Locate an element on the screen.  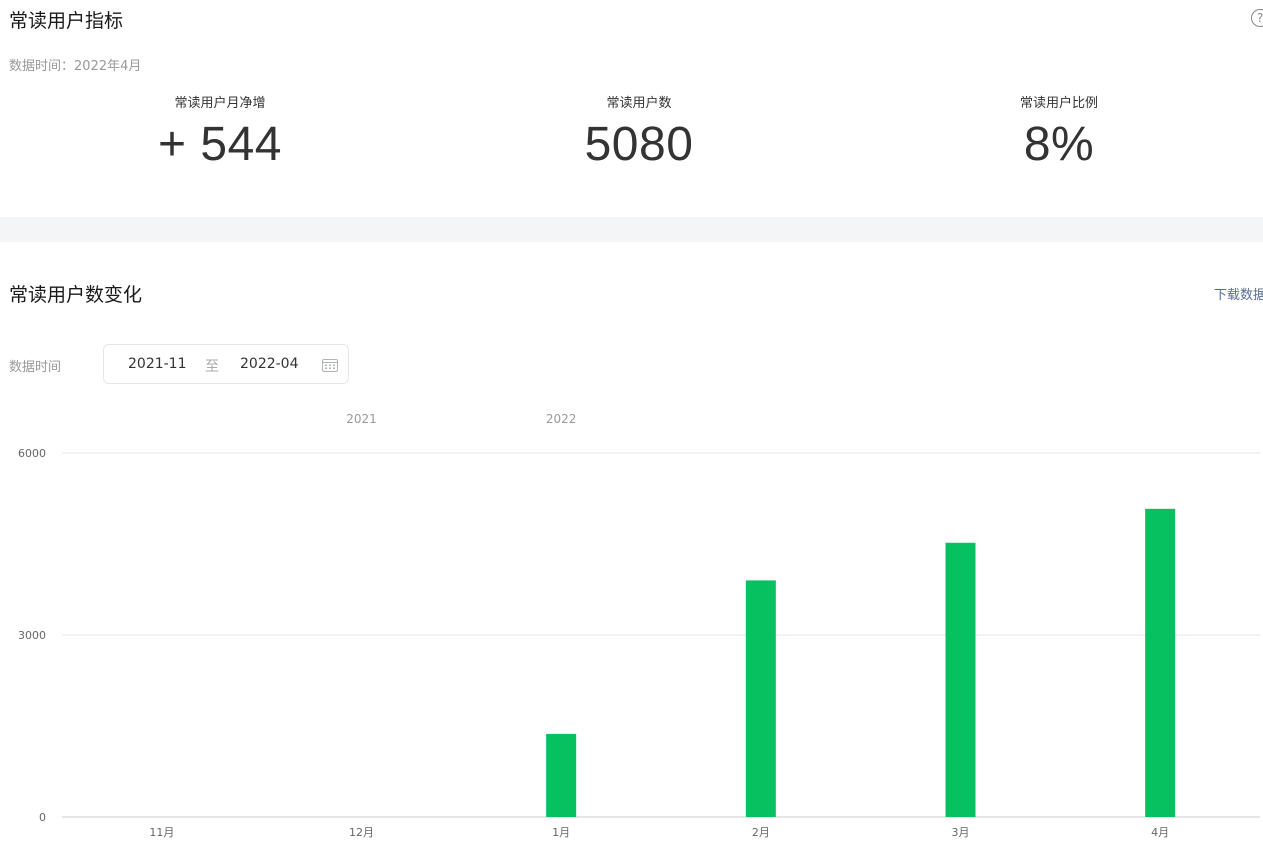
metrics-data-time: 数据时间：2022年4月 is located at coordinates (75, 66).